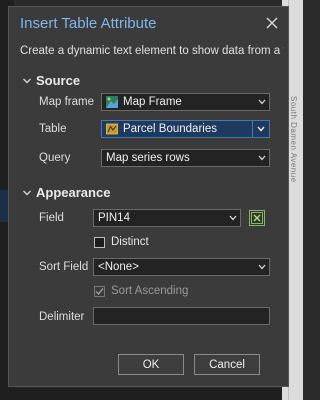  What do you see at coordinates (181, 267) in the screenshot?
I see `sort-field-dropdown: <None>` at bounding box center [181, 267].